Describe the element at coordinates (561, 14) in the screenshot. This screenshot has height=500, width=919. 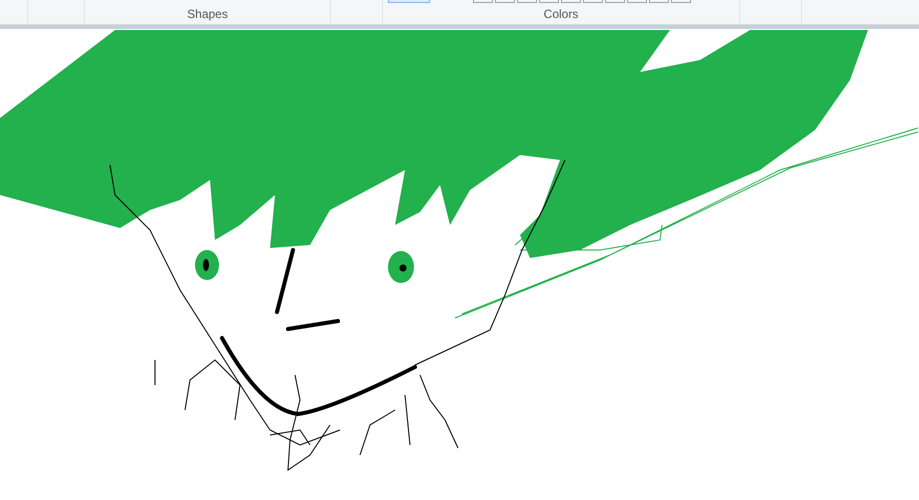
I see `group-label: Colors` at that location.